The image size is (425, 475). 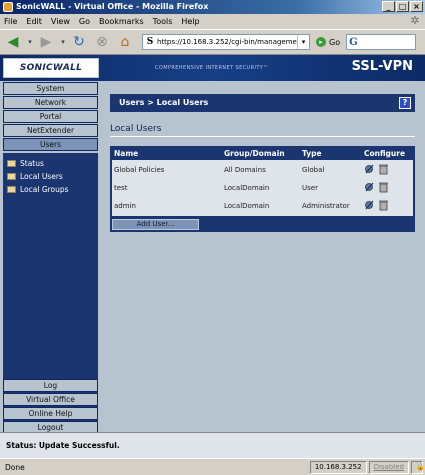 What do you see at coordinates (405, 103) in the screenshot?
I see `help-icon: ?` at bounding box center [405, 103].